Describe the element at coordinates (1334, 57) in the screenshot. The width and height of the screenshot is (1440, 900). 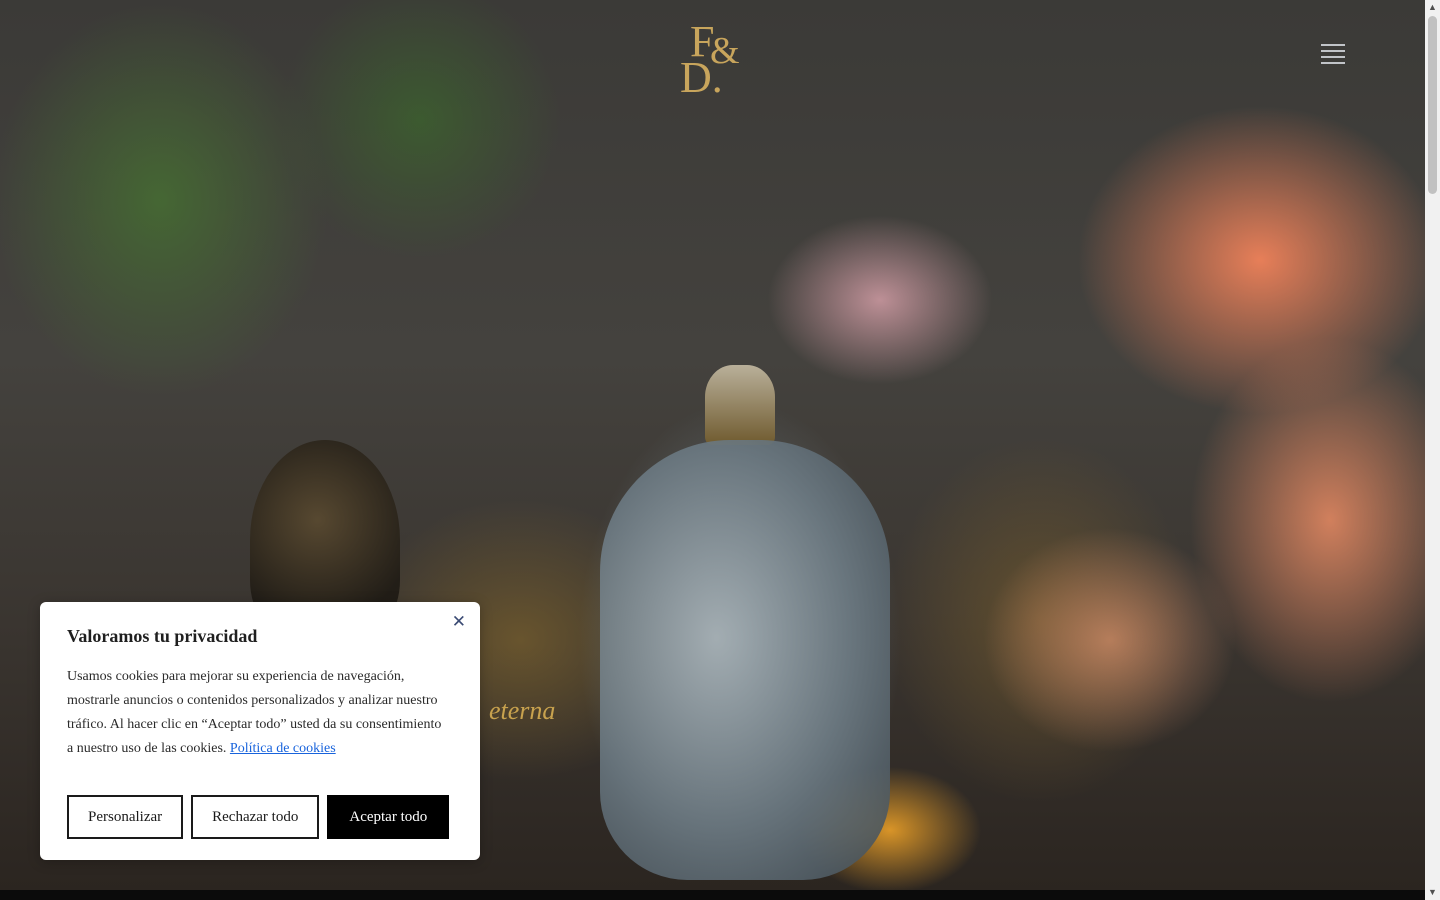
I see `hamburger-menu-icon` at that location.